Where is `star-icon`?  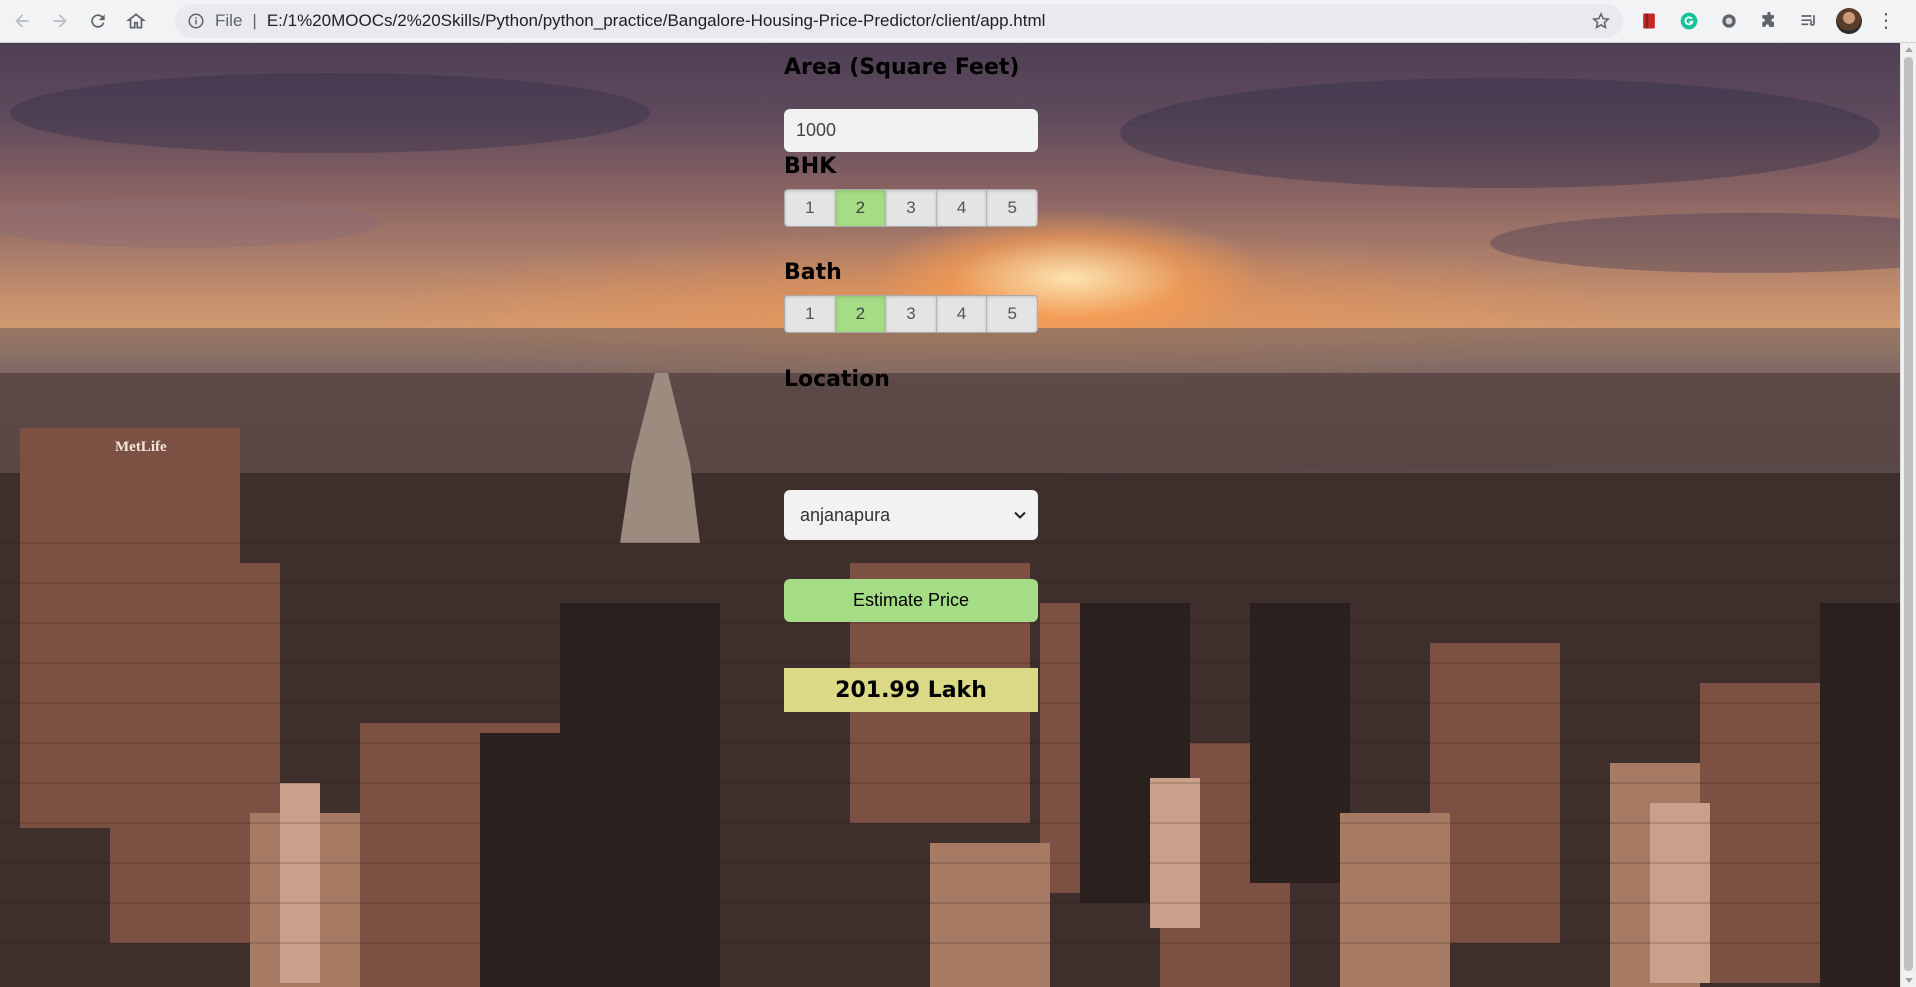 star-icon is located at coordinates (1601, 21).